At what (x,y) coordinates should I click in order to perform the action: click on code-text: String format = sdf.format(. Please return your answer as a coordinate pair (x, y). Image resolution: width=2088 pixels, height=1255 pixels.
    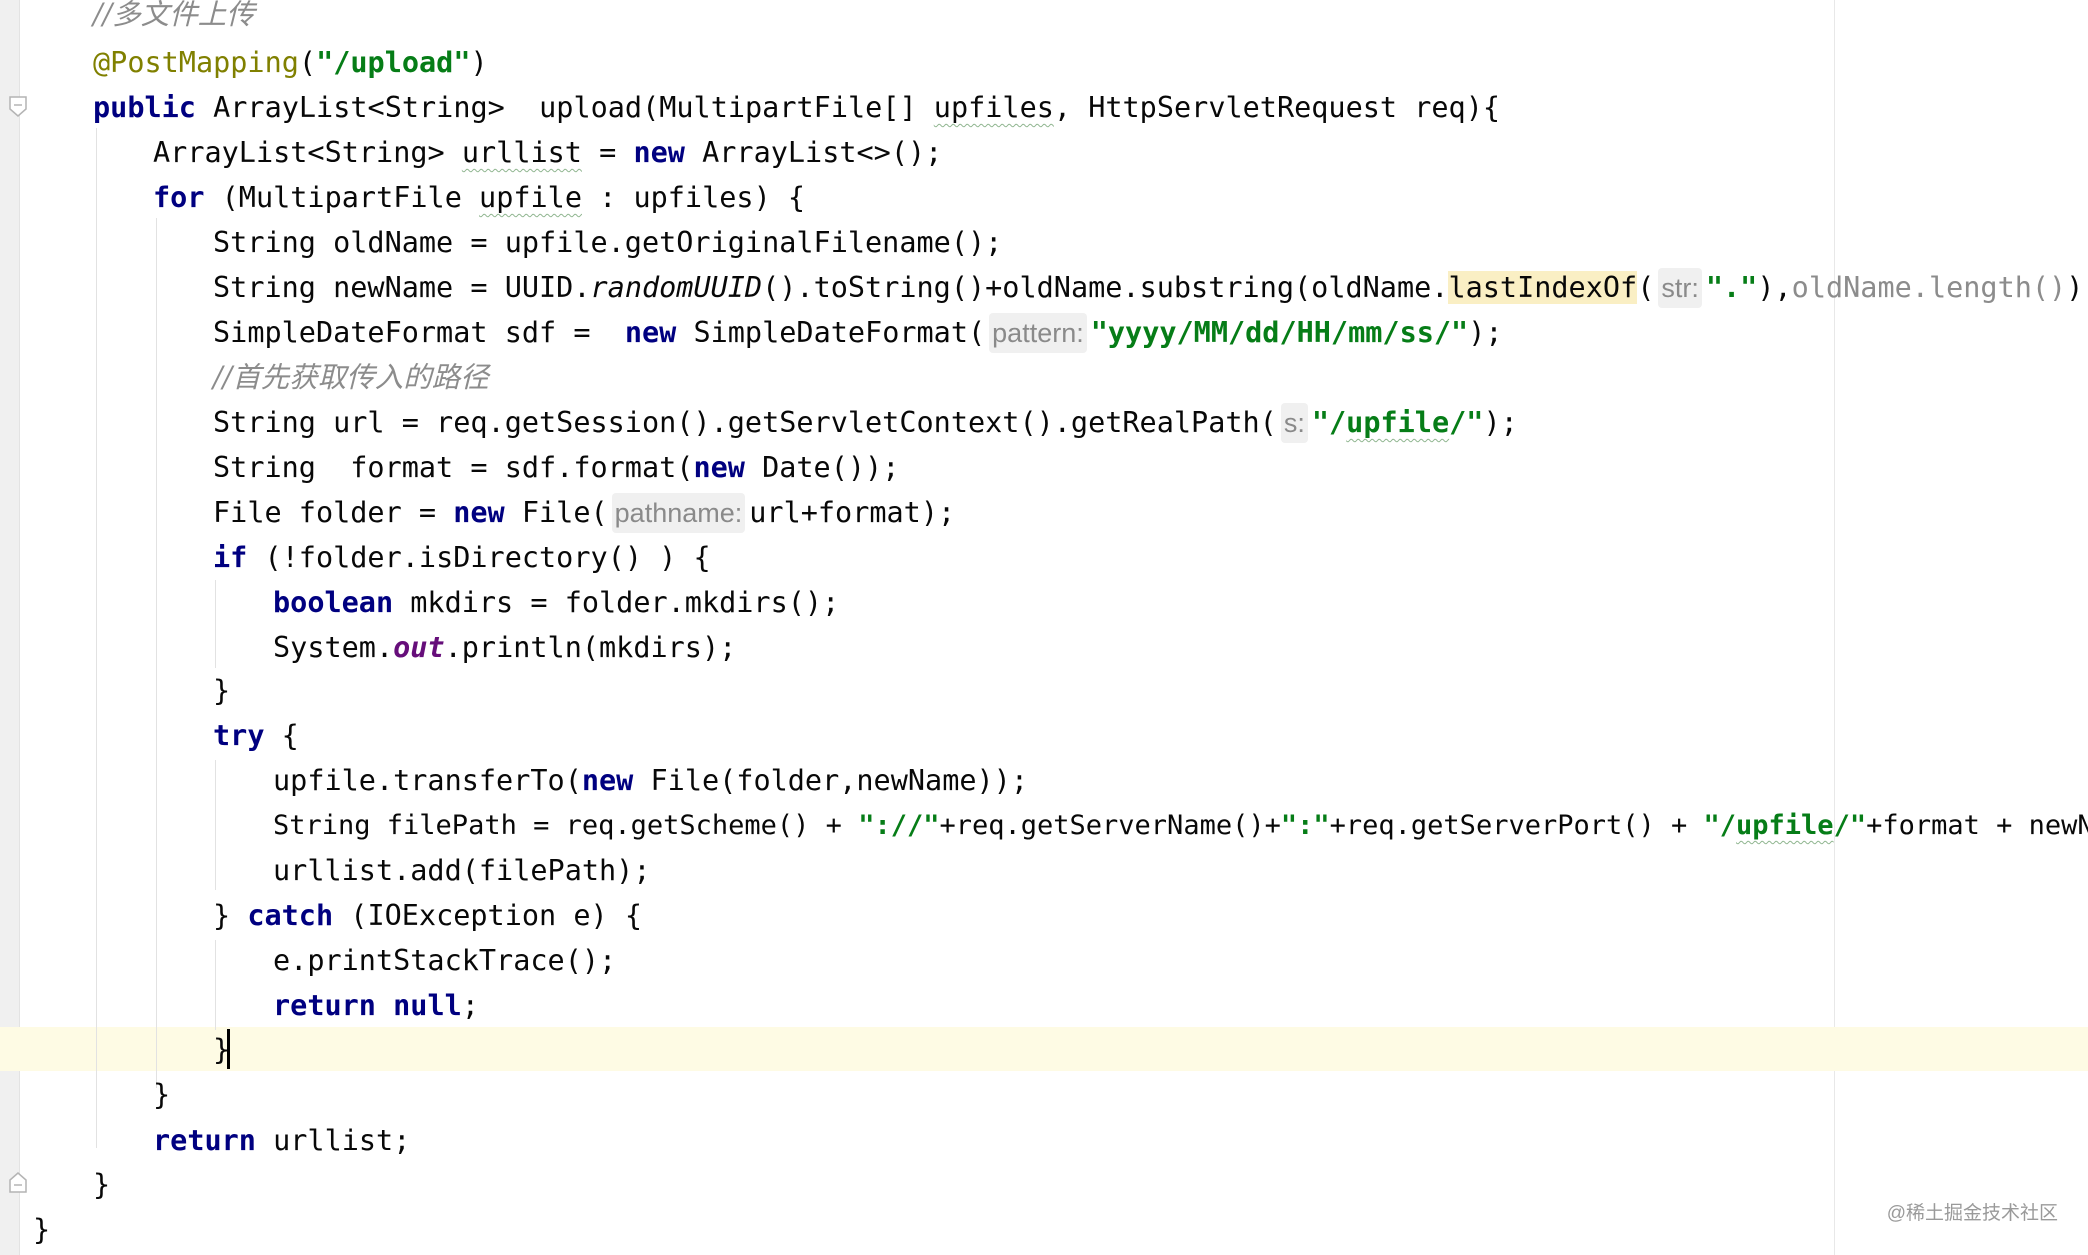
    Looking at the image, I should click on (453, 467).